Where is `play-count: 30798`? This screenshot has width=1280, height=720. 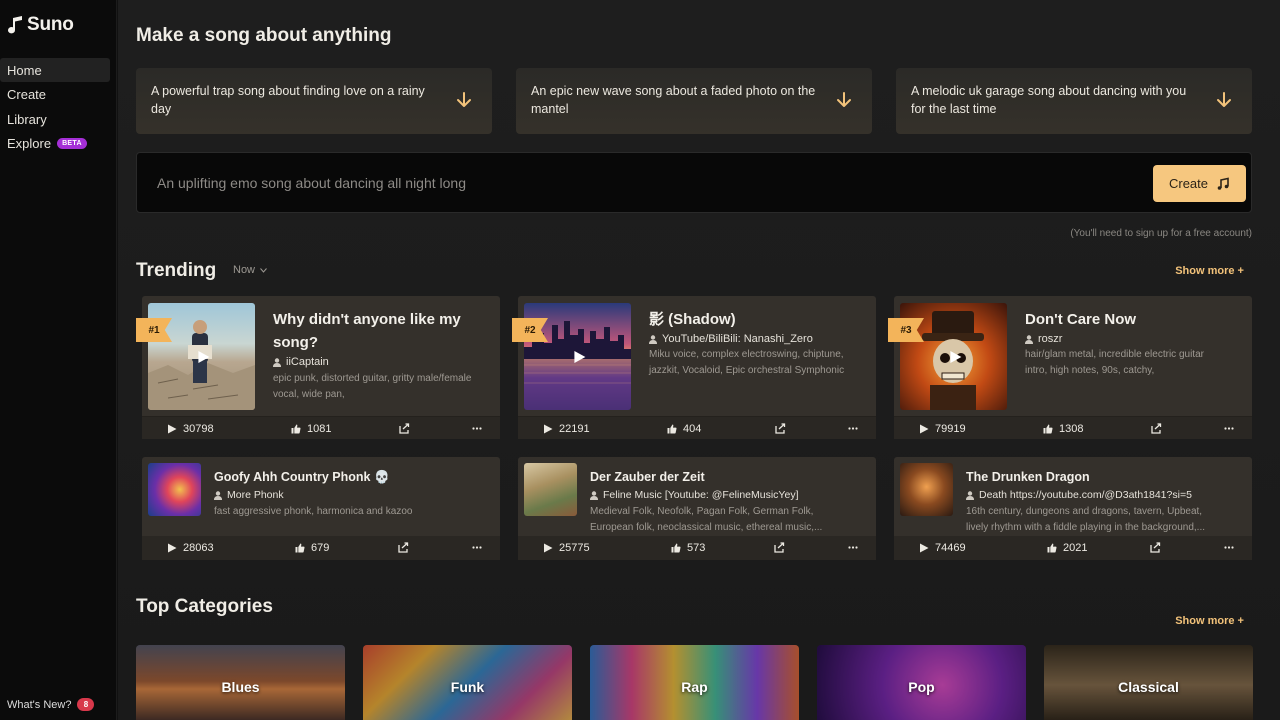 play-count: 30798 is located at coordinates (190, 428).